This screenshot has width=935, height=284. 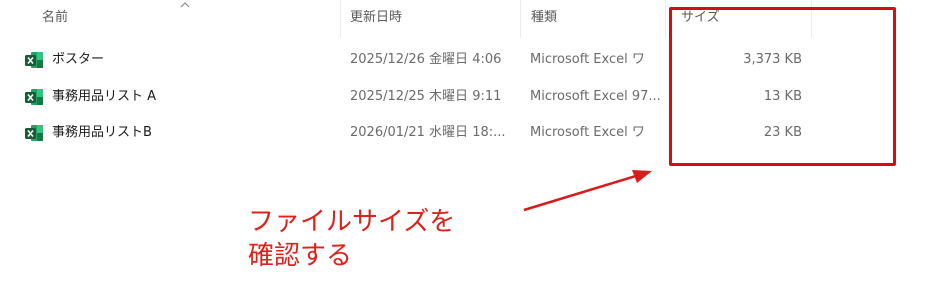 I want to click on sort-ascending-icon, so click(x=185, y=4).